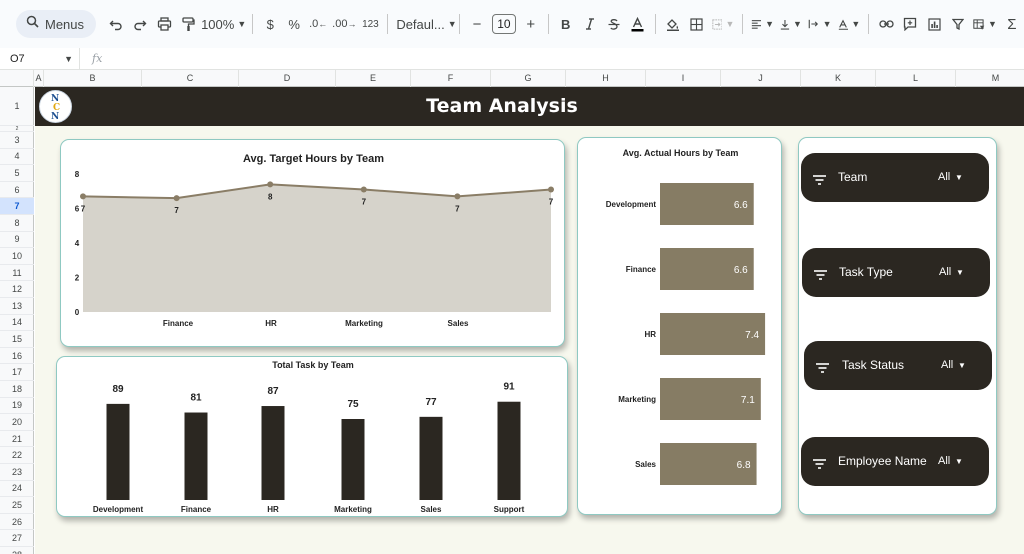 The image size is (1024, 554). Describe the element at coordinates (17, 522) in the screenshot. I see `row-header: 26` at that location.